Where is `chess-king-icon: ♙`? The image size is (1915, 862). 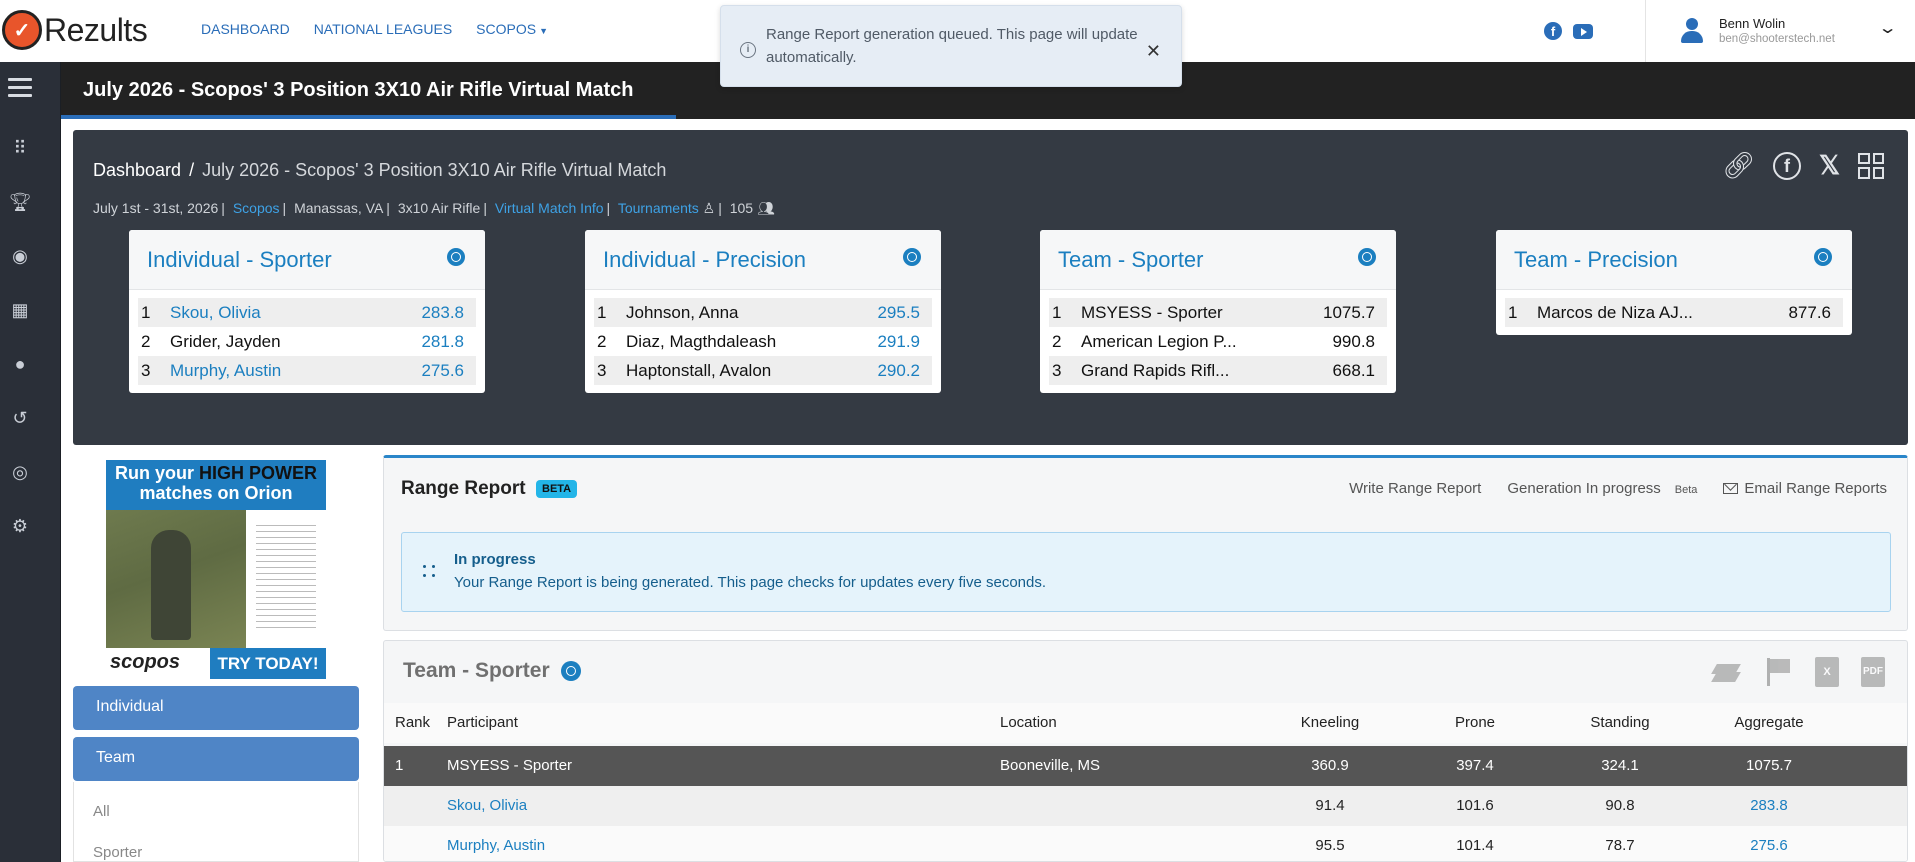 chess-king-icon: ♙ is located at coordinates (709, 208).